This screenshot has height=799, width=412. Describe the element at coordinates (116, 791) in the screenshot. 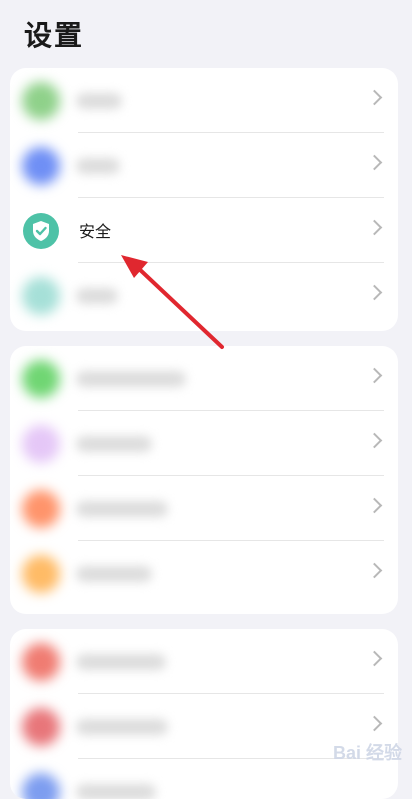

I see `blurred-label` at that location.